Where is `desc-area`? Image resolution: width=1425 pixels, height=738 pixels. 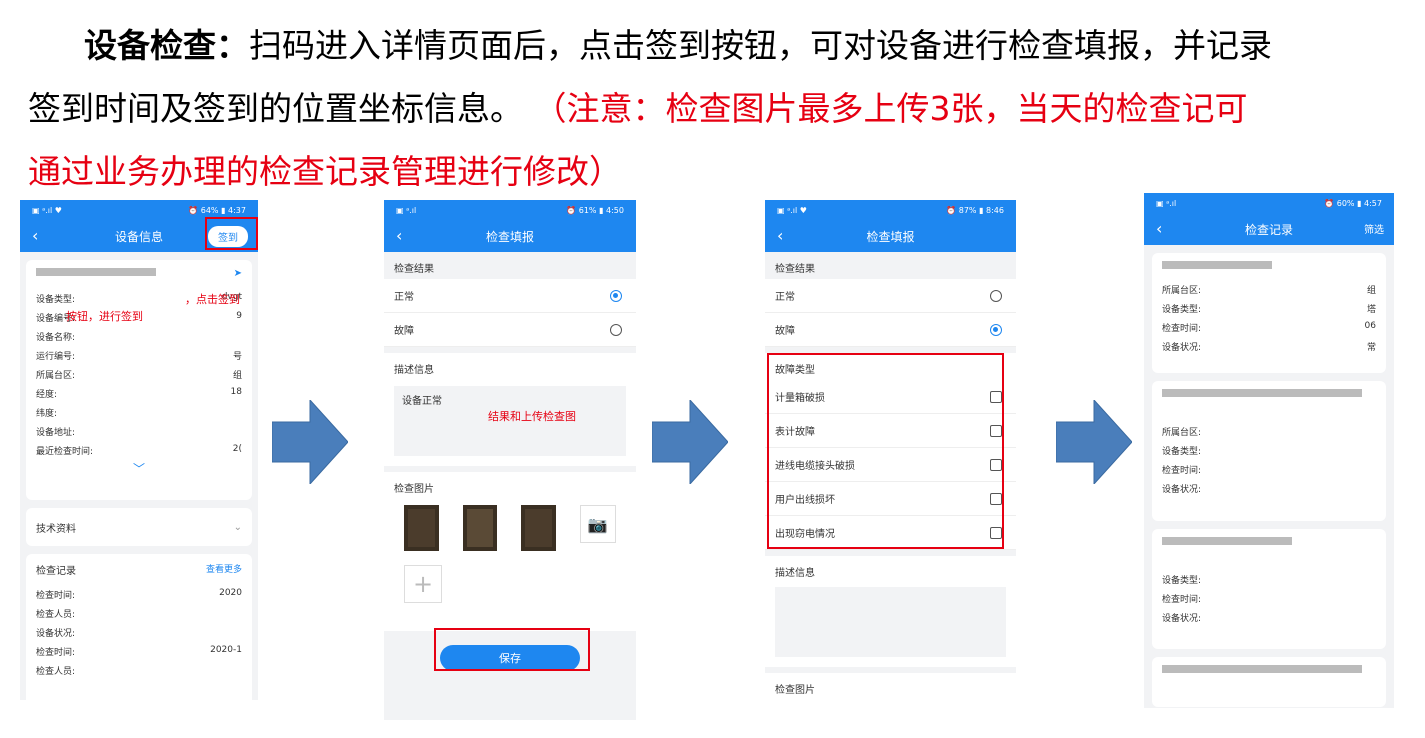 desc-area is located at coordinates (890, 625).